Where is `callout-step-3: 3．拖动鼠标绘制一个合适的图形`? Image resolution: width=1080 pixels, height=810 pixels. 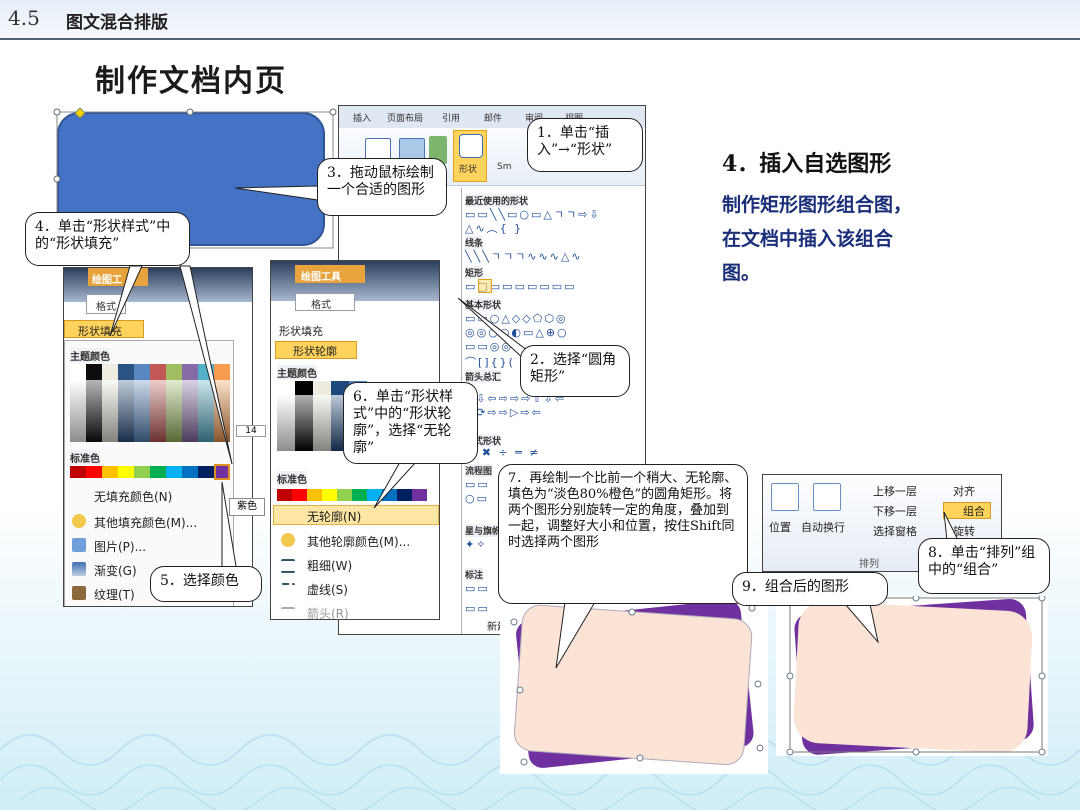
callout-step-3: 3．拖动鼠标绘制一个合适的图形 is located at coordinates (382, 187).